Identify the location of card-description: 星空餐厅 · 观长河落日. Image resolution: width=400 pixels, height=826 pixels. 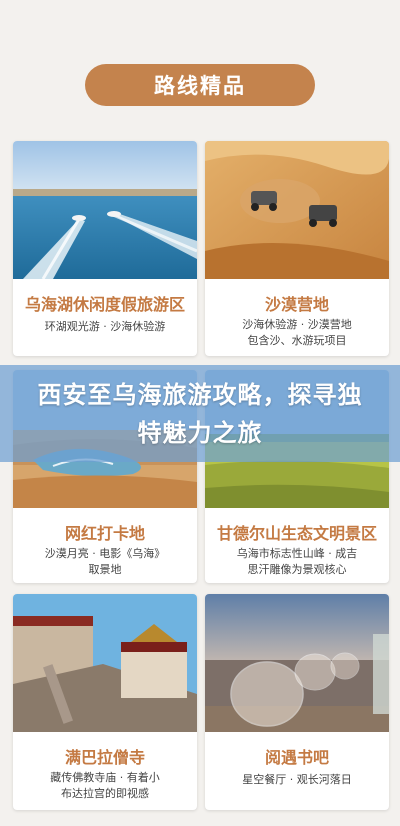
(297, 779).